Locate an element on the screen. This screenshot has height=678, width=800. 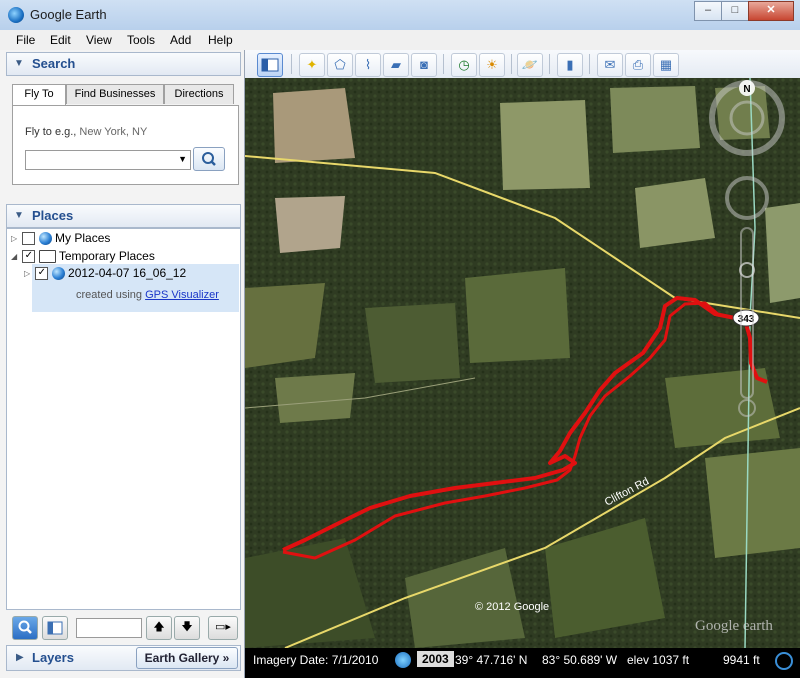
add-path-button: ⌇ is located at coordinates (368, 65).